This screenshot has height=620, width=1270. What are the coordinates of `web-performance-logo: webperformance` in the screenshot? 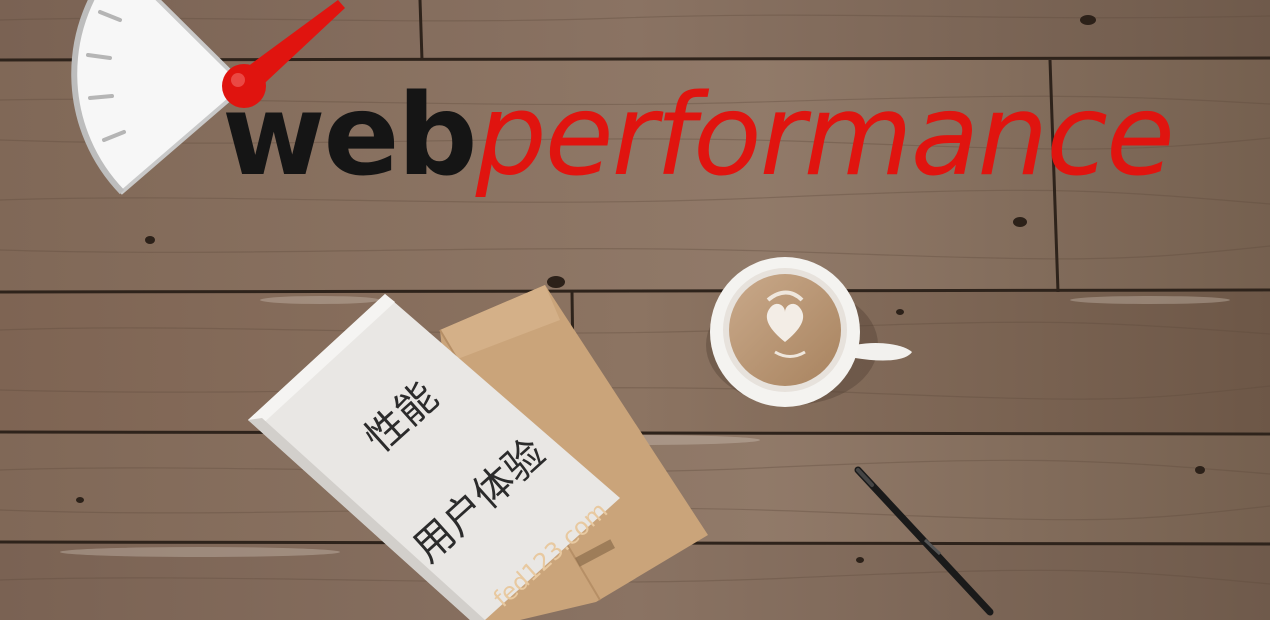 It's located at (698, 136).